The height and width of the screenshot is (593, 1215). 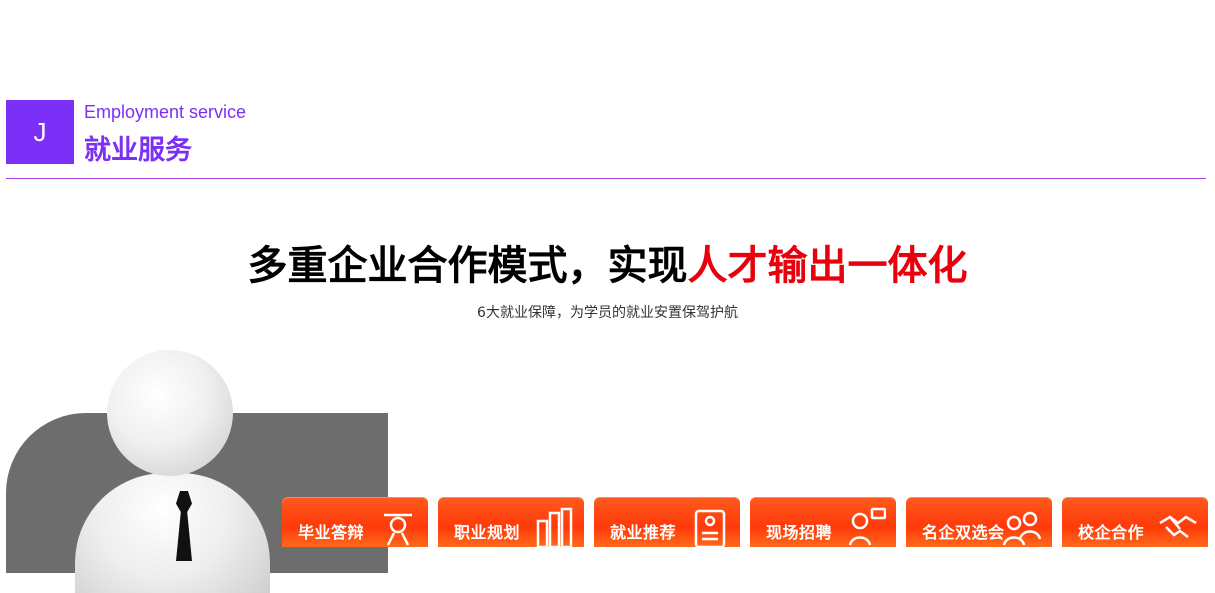 What do you see at coordinates (487, 532) in the screenshot?
I see `service-label: 职业规划` at bounding box center [487, 532].